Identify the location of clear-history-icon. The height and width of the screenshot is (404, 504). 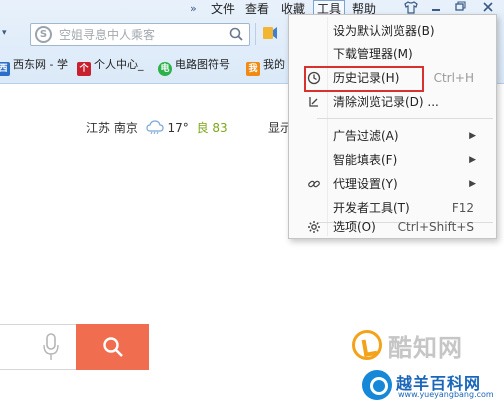
(313, 102).